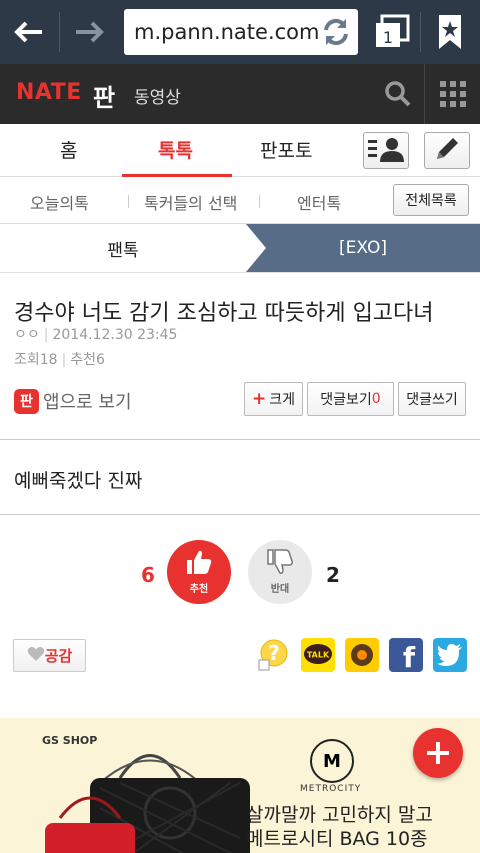  I want to click on breadcrumb-arrow-tip, so click(256, 248).